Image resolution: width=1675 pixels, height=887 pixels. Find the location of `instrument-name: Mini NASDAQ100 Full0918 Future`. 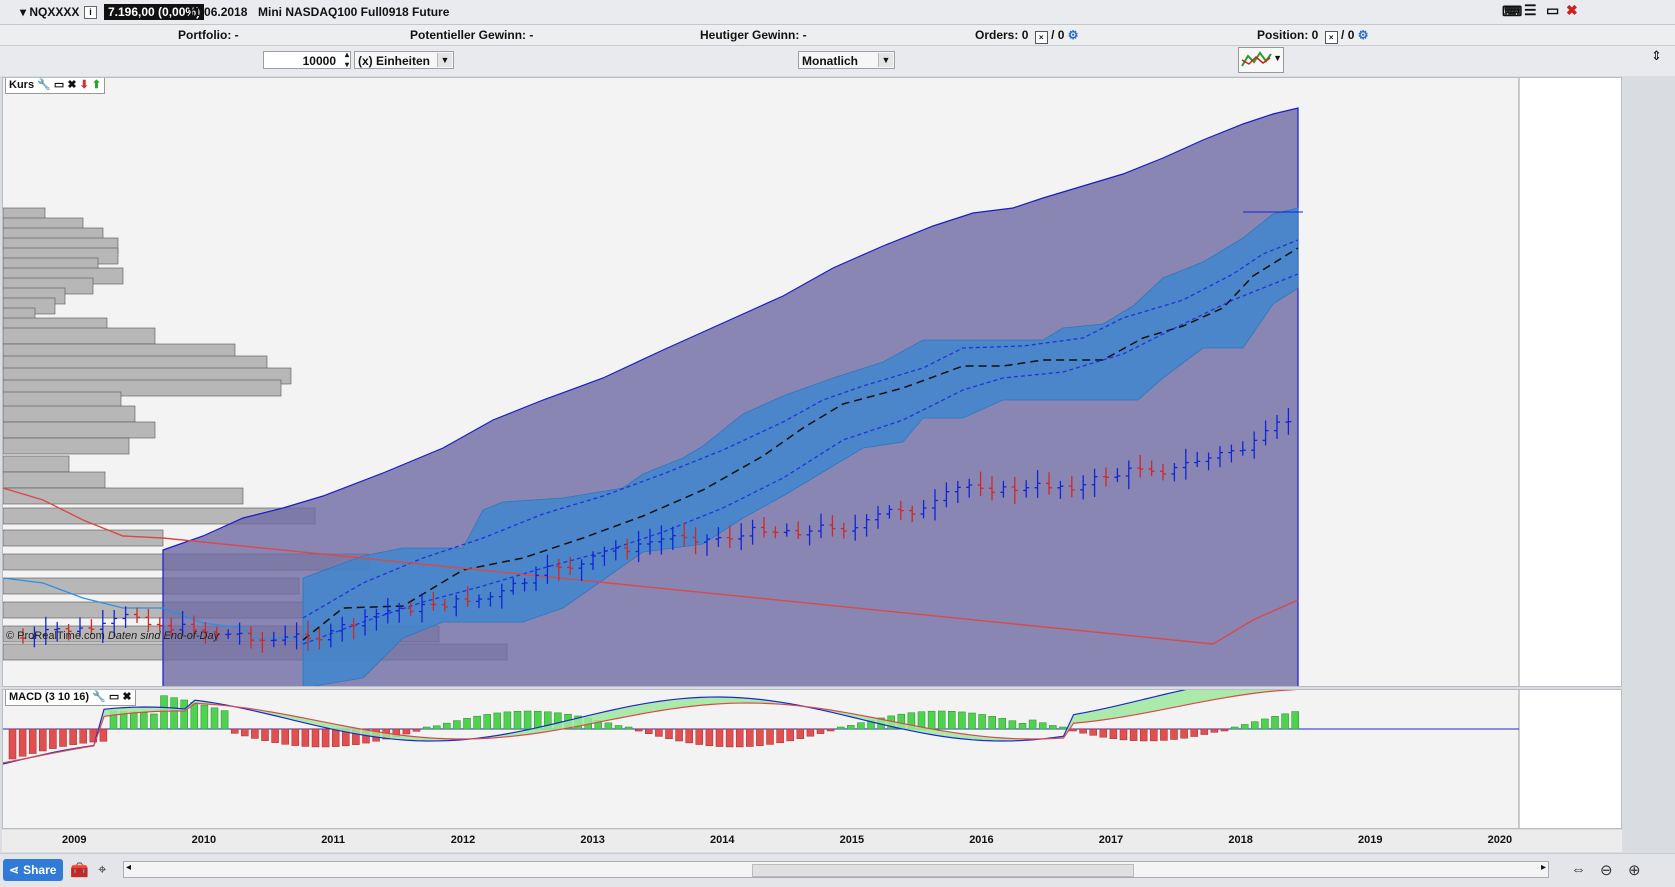

instrument-name: Mini NASDAQ100 Full0918 Future is located at coordinates (354, 12).